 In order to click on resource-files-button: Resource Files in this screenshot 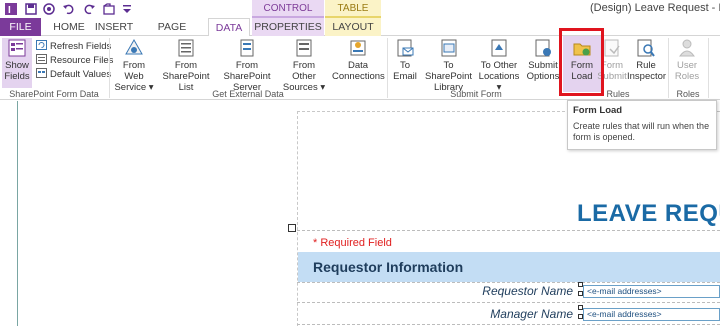, I will do `click(74, 60)`.